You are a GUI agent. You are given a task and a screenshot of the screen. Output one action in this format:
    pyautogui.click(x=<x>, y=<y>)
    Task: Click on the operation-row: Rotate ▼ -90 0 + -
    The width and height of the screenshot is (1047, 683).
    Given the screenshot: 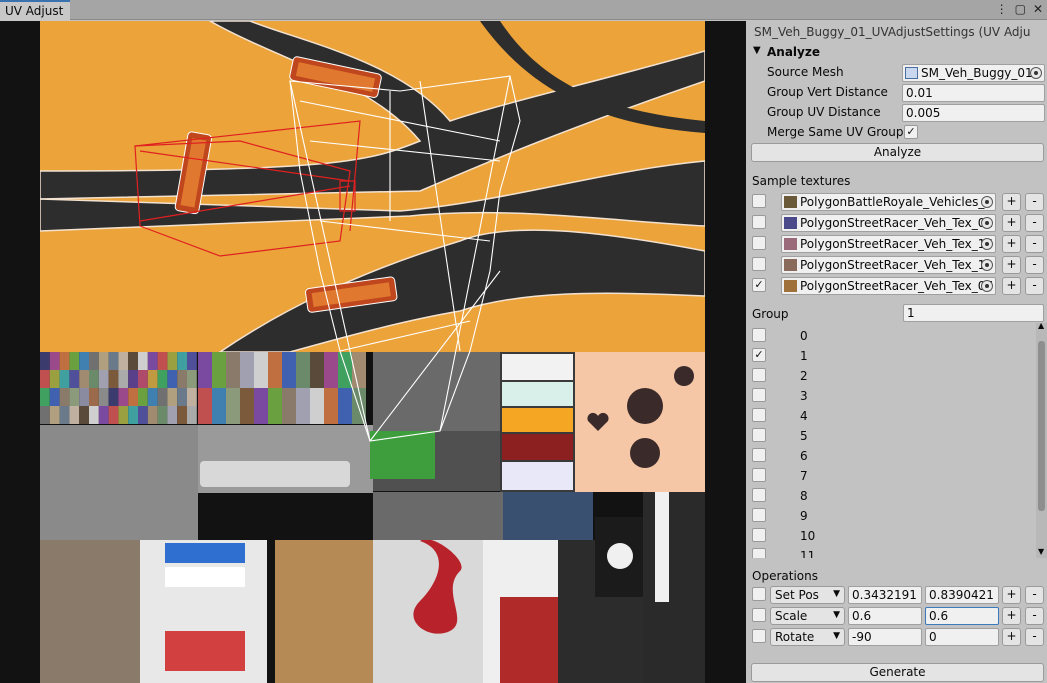 What is the action you would take?
    pyautogui.click(x=897, y=637)
    